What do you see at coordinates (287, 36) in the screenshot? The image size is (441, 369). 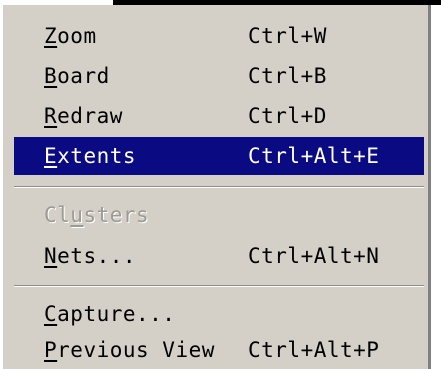 I see `menu-item-zoom-shortcut: Ctrl+W` at bounding box center [287, 36].